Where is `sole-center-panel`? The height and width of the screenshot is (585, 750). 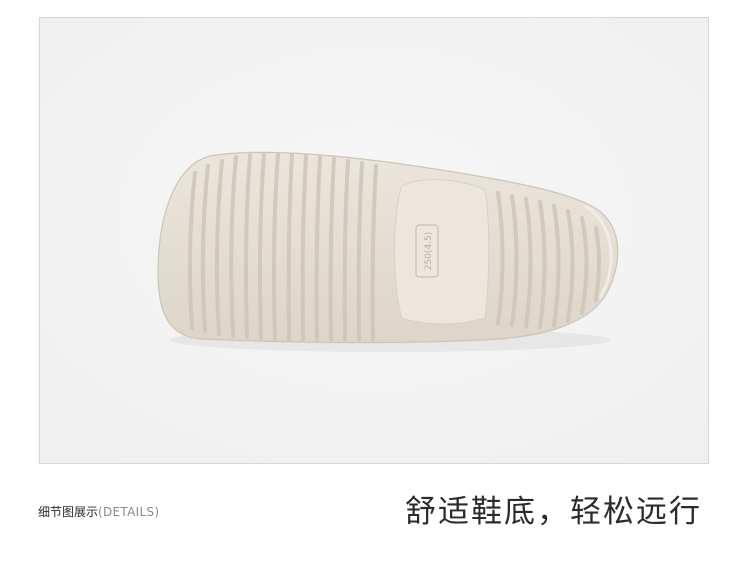 sole-center-panel is located at coordinates (442, 252).